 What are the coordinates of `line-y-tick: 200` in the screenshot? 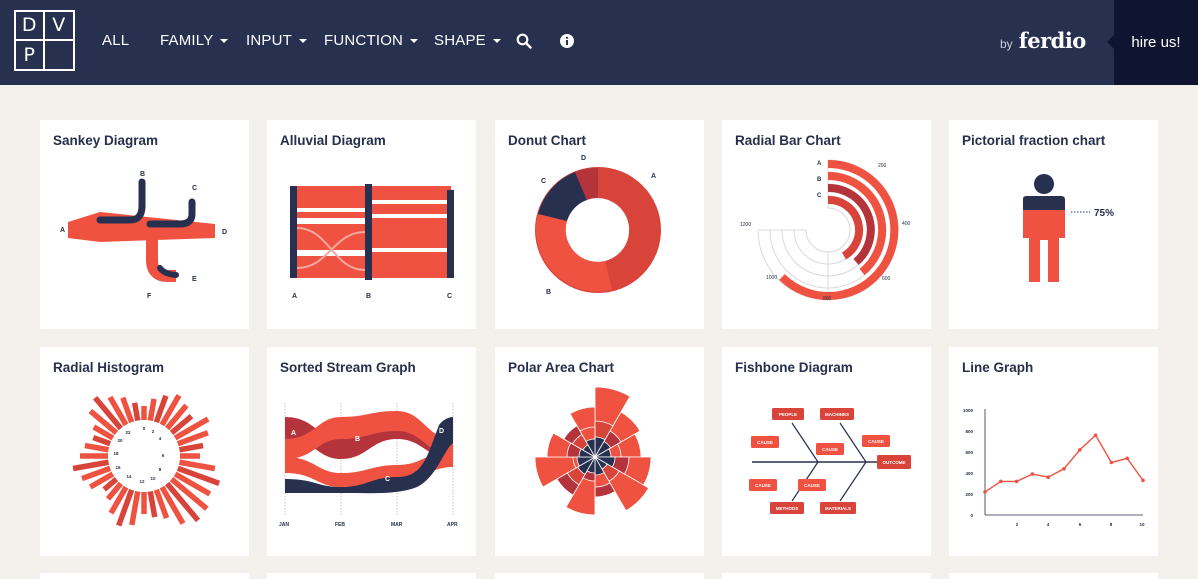 It's located at (969, 494).